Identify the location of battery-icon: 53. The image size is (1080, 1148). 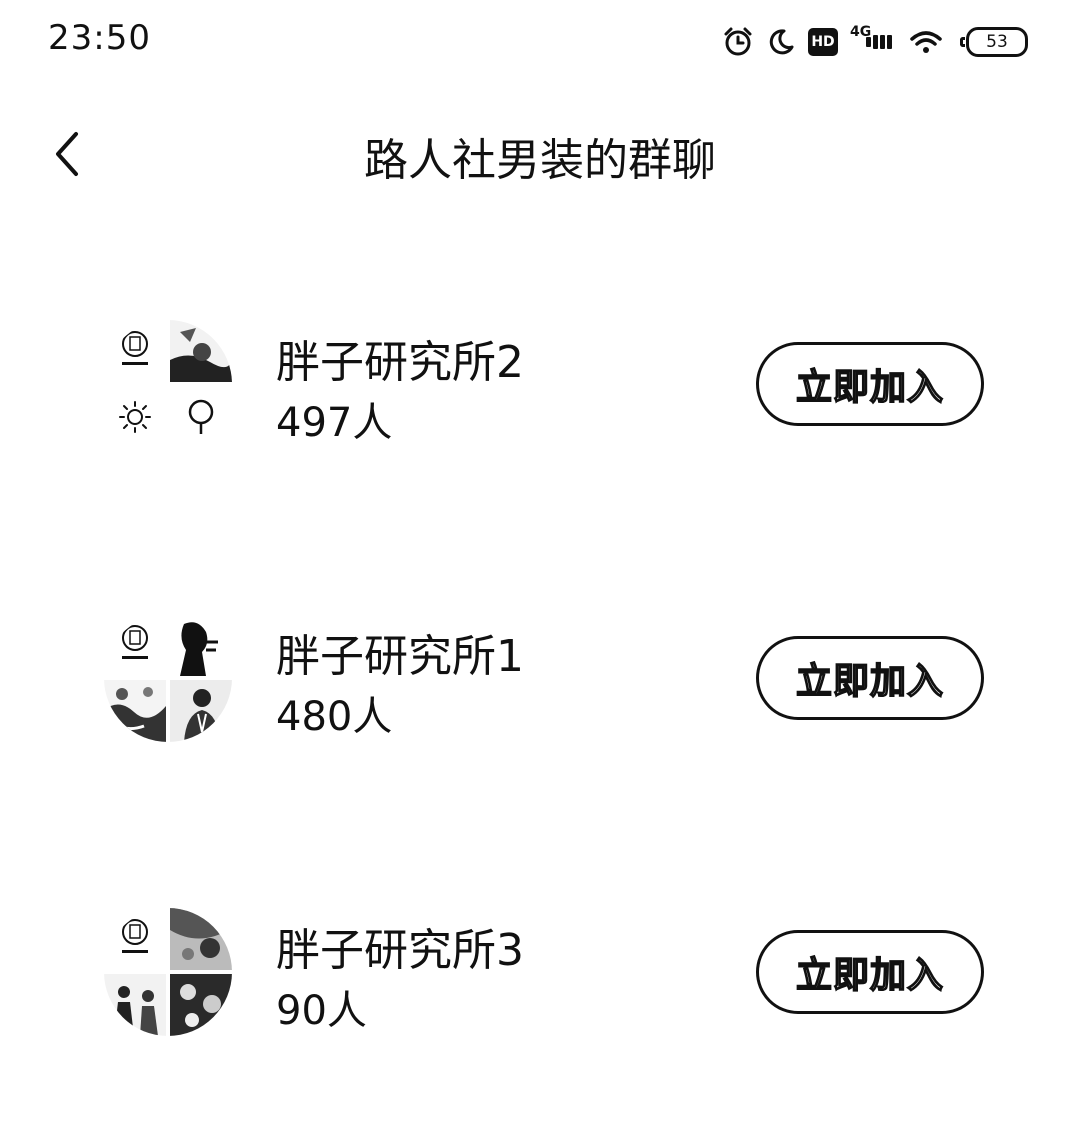
(994, 42).